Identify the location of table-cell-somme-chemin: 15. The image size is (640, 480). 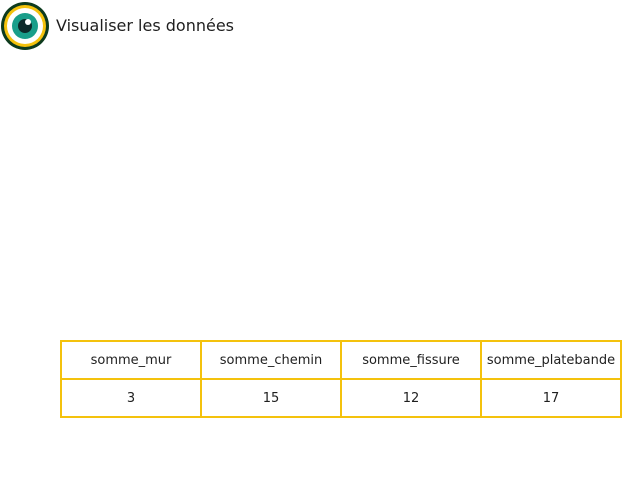
(271, 398).